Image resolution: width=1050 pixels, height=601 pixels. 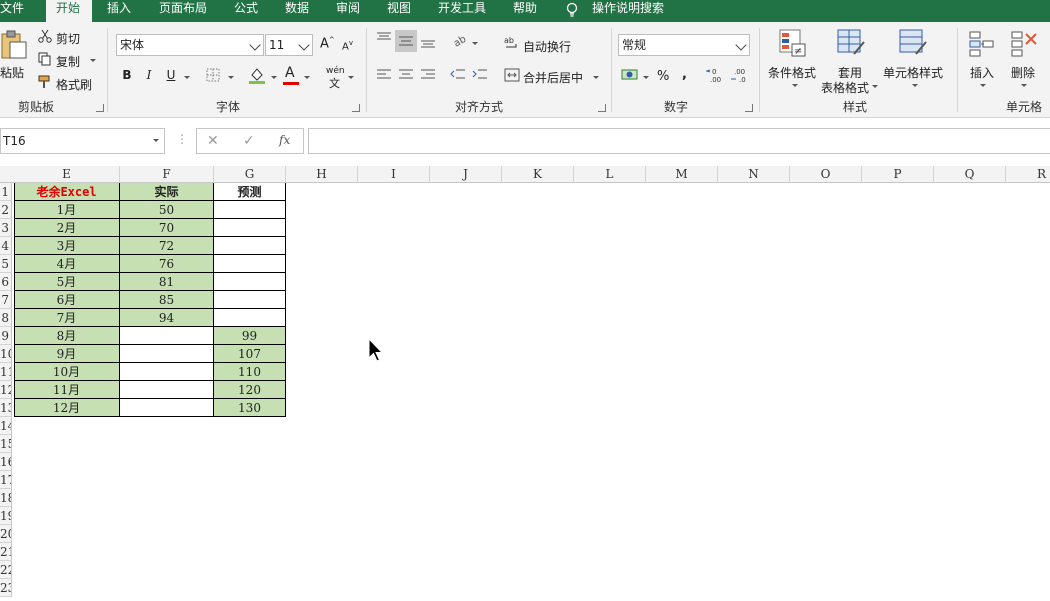 I want to click on row-header-1: 1, so click(x=6, y=192).